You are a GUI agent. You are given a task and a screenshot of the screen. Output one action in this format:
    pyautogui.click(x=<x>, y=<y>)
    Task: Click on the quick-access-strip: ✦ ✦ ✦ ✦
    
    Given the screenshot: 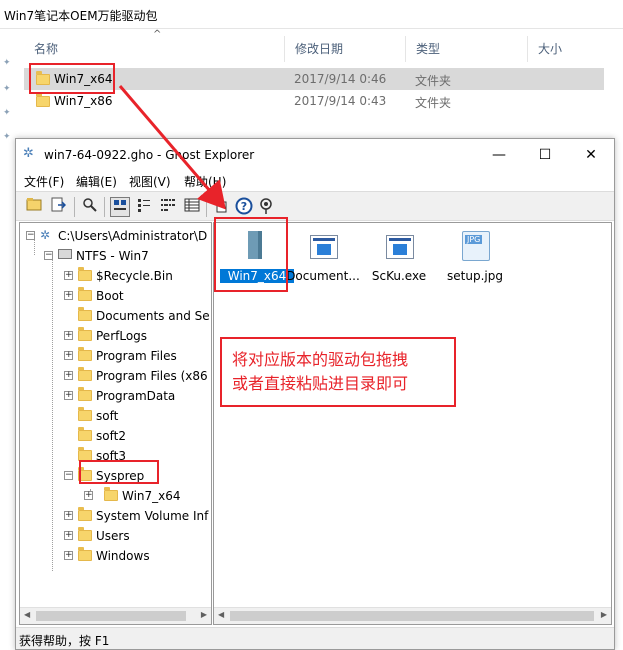 What is the action you would take?
    pyautogui.click(x=7, y=94)
    